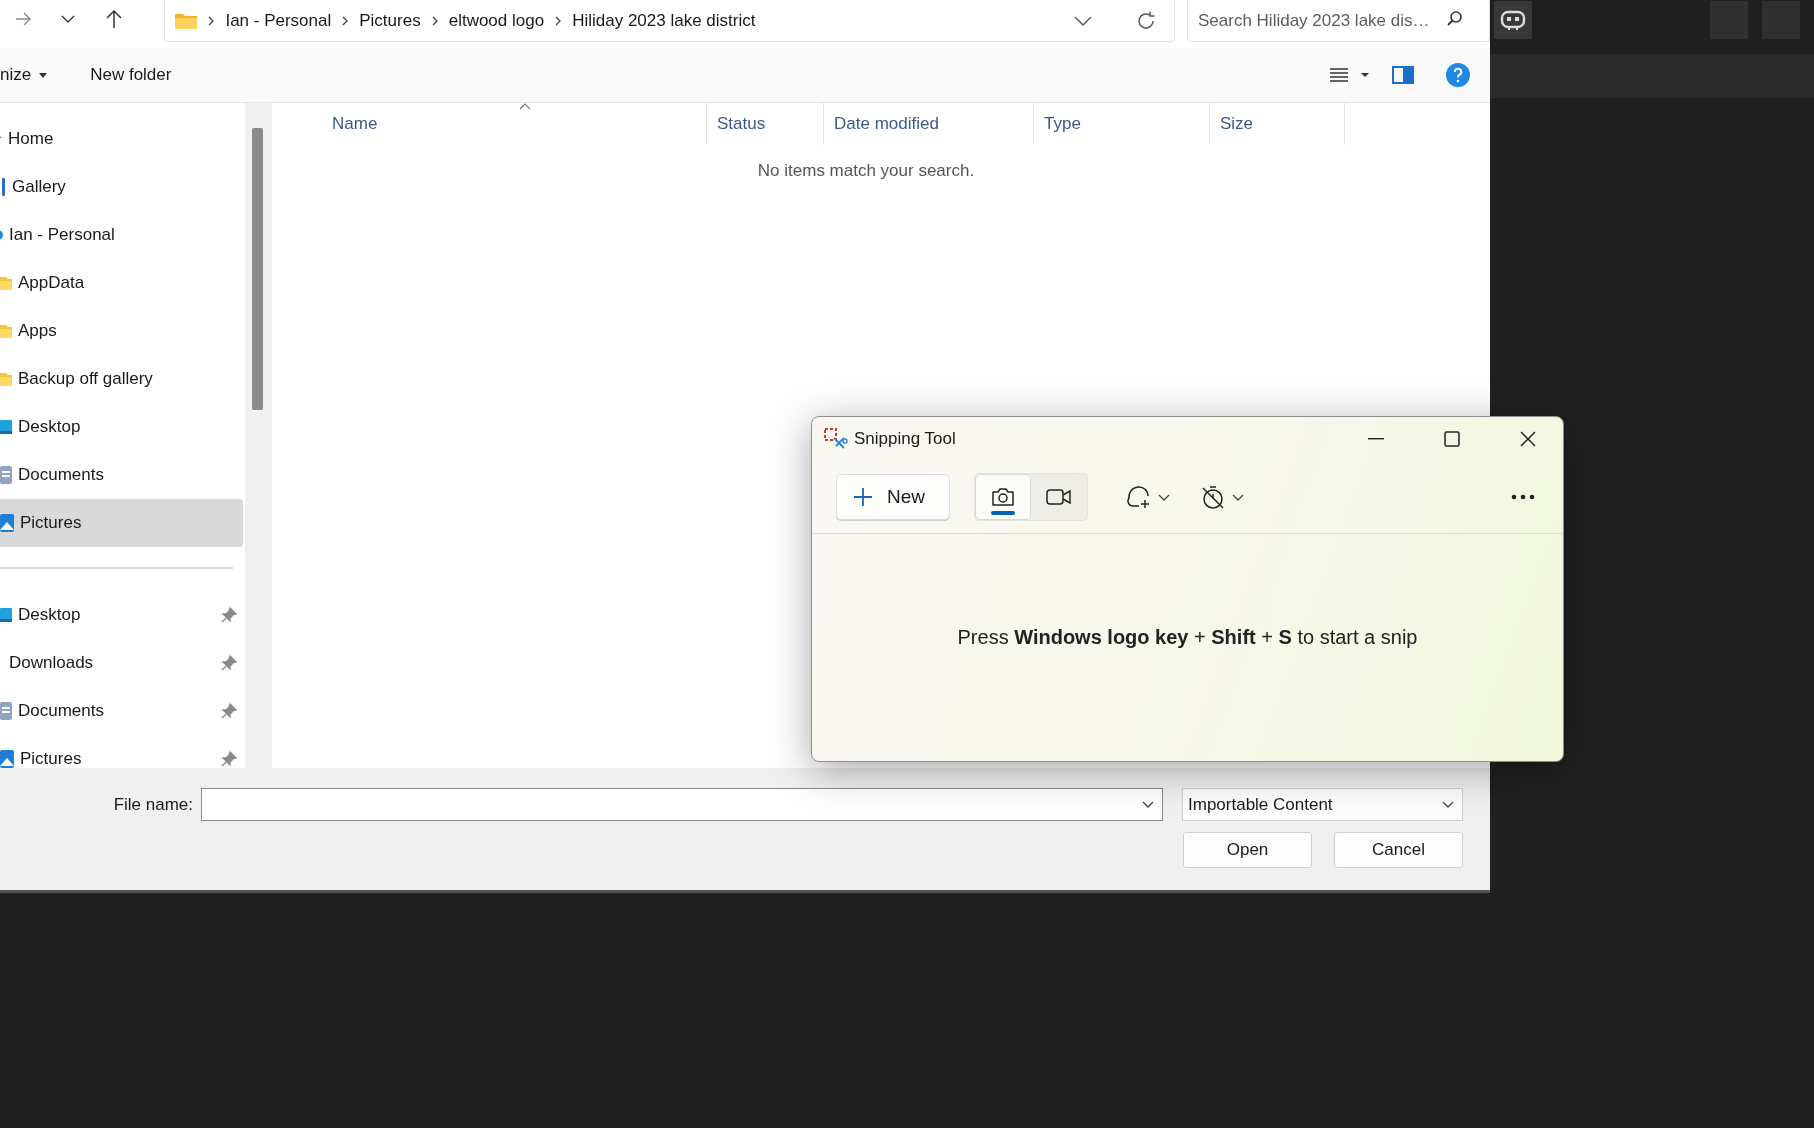 The height and width of the screenshot is (1128, 1814). What do you see at coordinates (43, 75) in the screenshot?
I see `caret-down-icon` at bounding box center [43, 75].